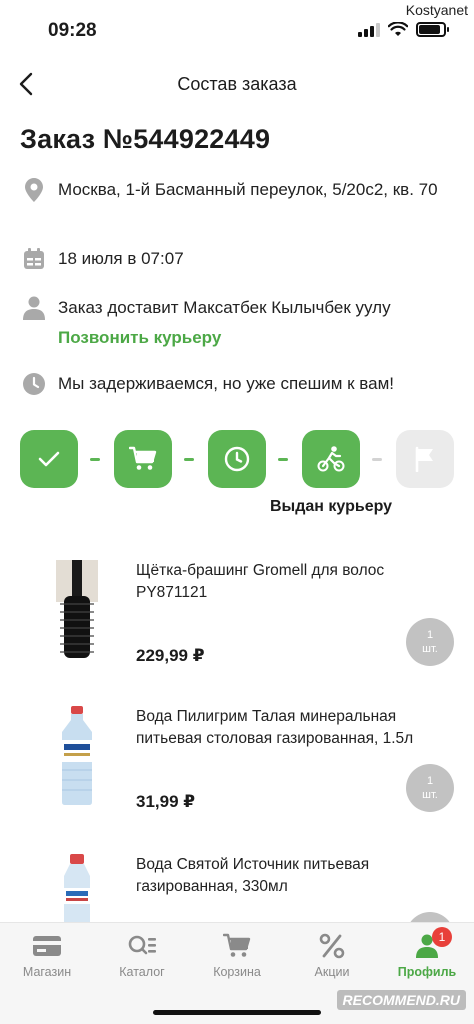  I want to click on step-delivered, so click(425, 459).